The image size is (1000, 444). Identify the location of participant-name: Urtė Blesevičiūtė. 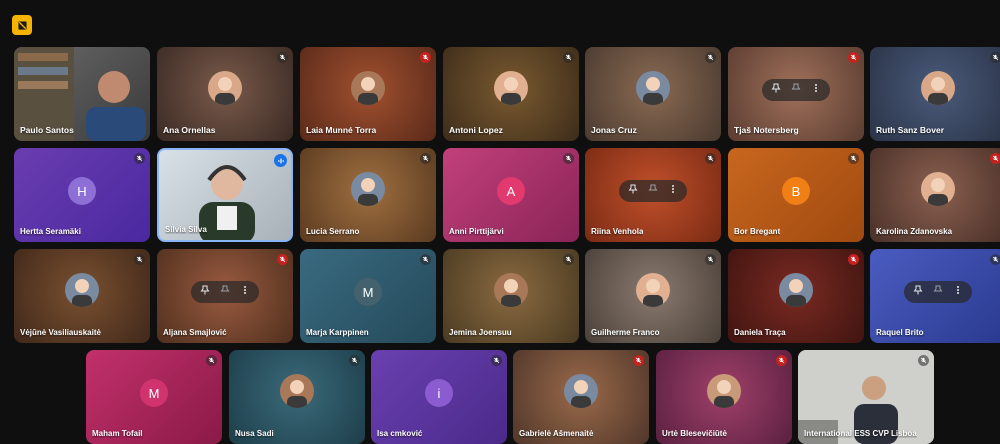
(694, 433).